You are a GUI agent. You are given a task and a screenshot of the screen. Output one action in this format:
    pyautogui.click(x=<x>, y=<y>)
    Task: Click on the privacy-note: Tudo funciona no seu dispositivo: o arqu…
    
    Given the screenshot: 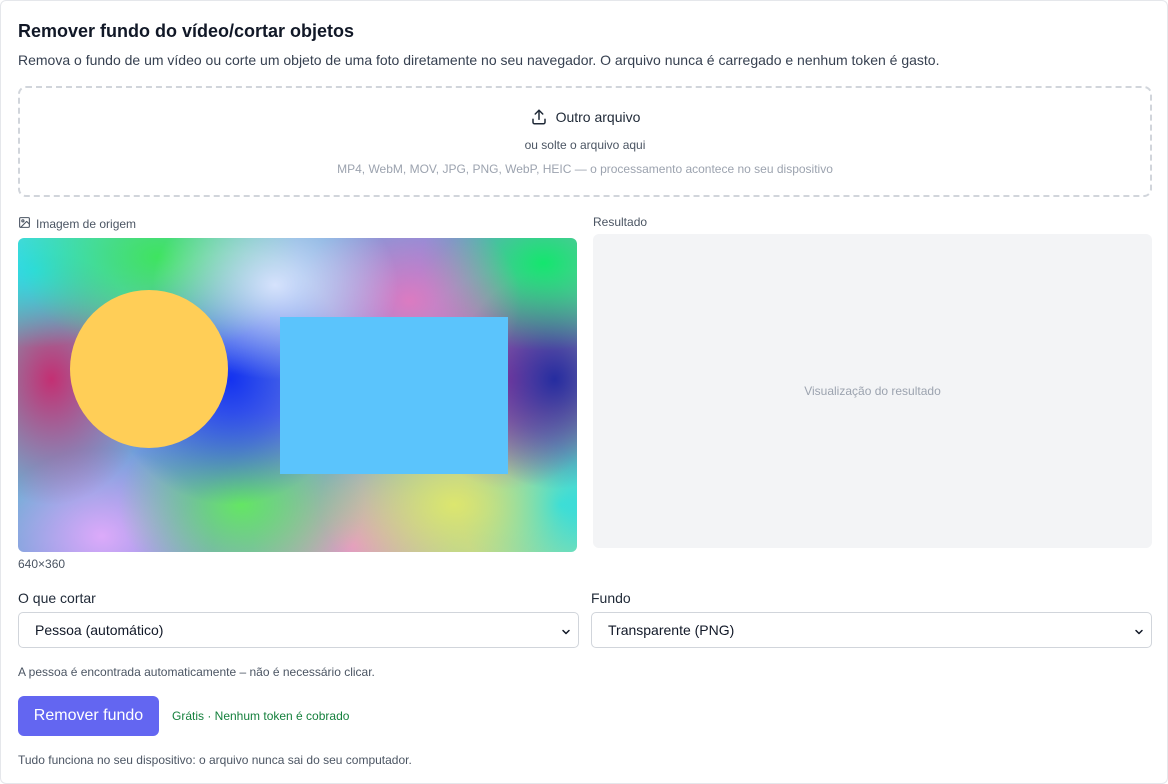 What is the action you would take?
    pyautogui.click(x=215, y=760)
    